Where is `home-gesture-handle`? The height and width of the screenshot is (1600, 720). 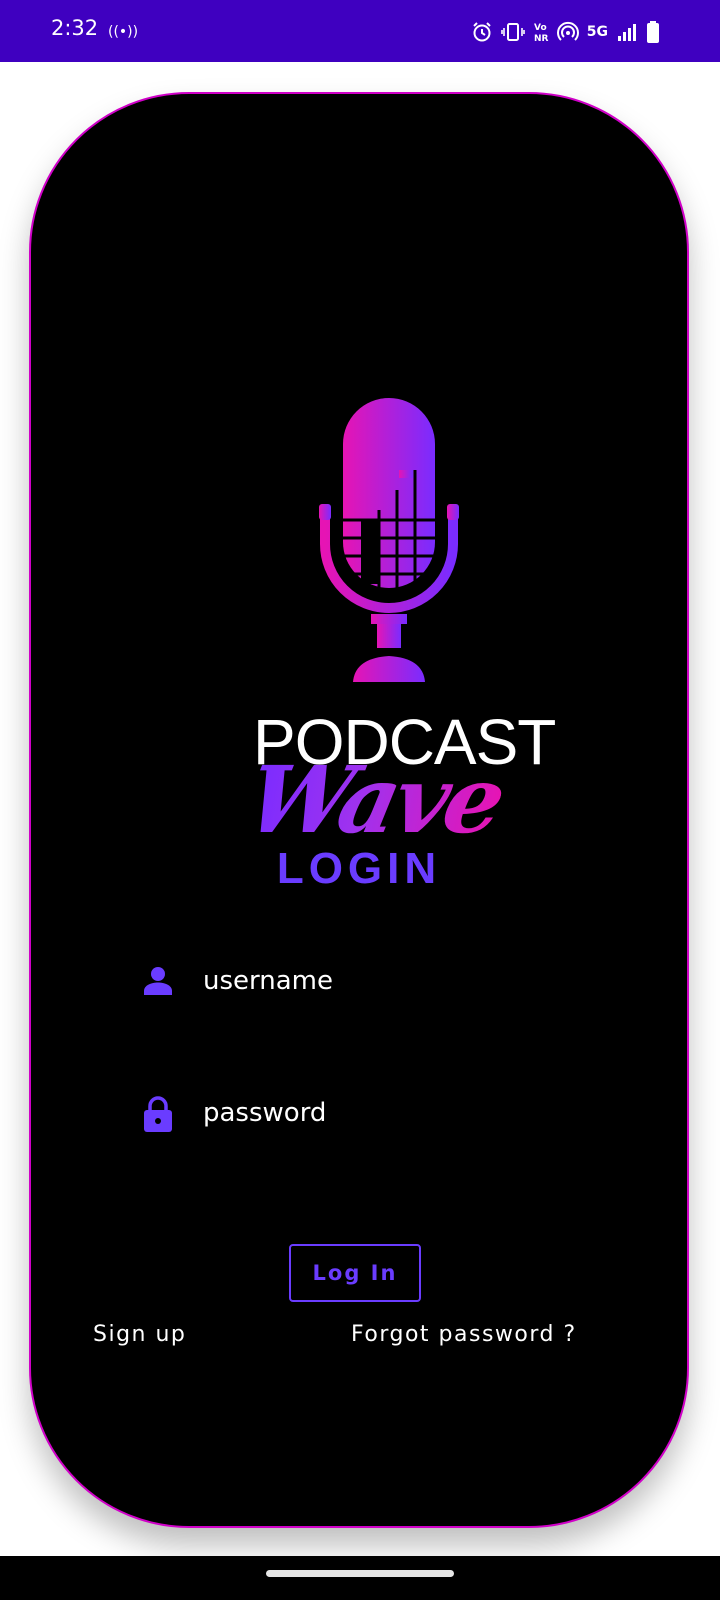 home-gesture-handle is located at coordinates (360, 1573).